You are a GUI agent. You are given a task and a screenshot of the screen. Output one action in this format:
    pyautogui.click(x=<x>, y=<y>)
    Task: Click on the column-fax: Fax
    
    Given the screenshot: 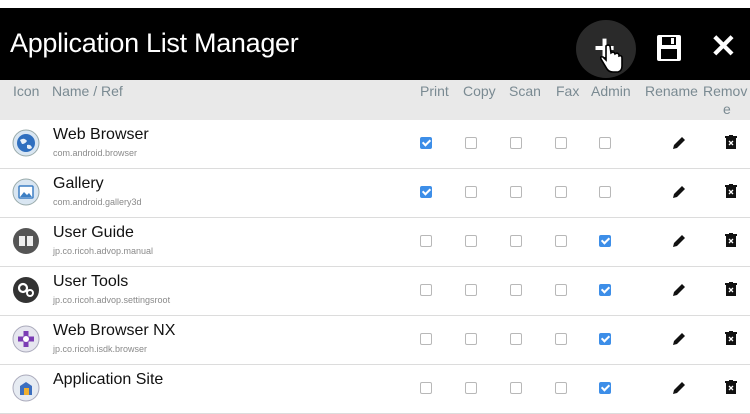 What is the action you would take?
    pyautogui.click(x=568, y=91)
    